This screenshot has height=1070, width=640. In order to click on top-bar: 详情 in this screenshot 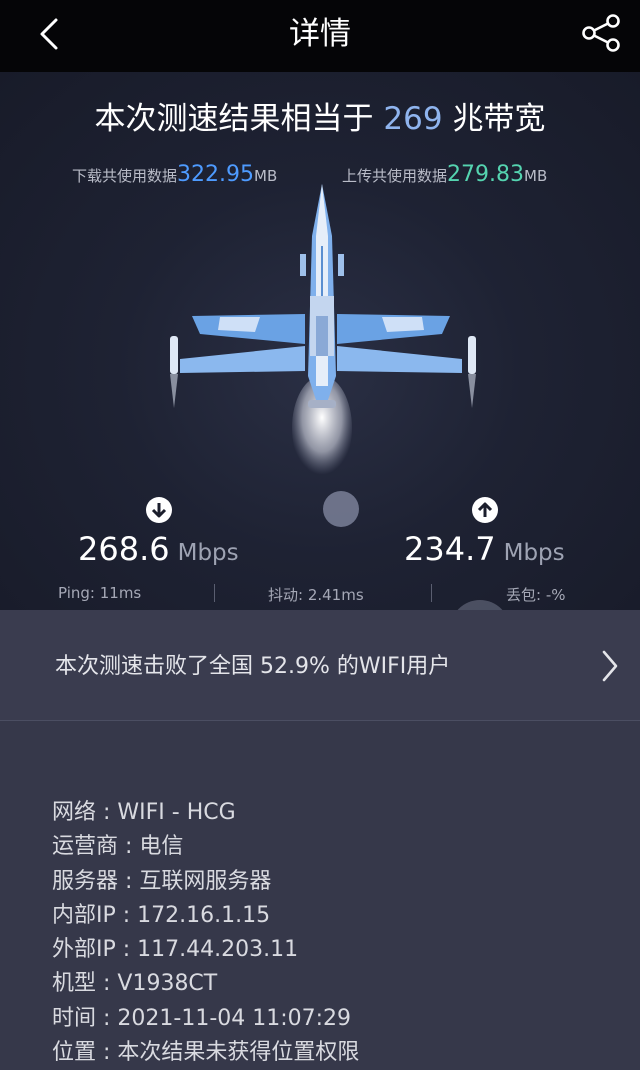, I will do `click(320, 36)`.